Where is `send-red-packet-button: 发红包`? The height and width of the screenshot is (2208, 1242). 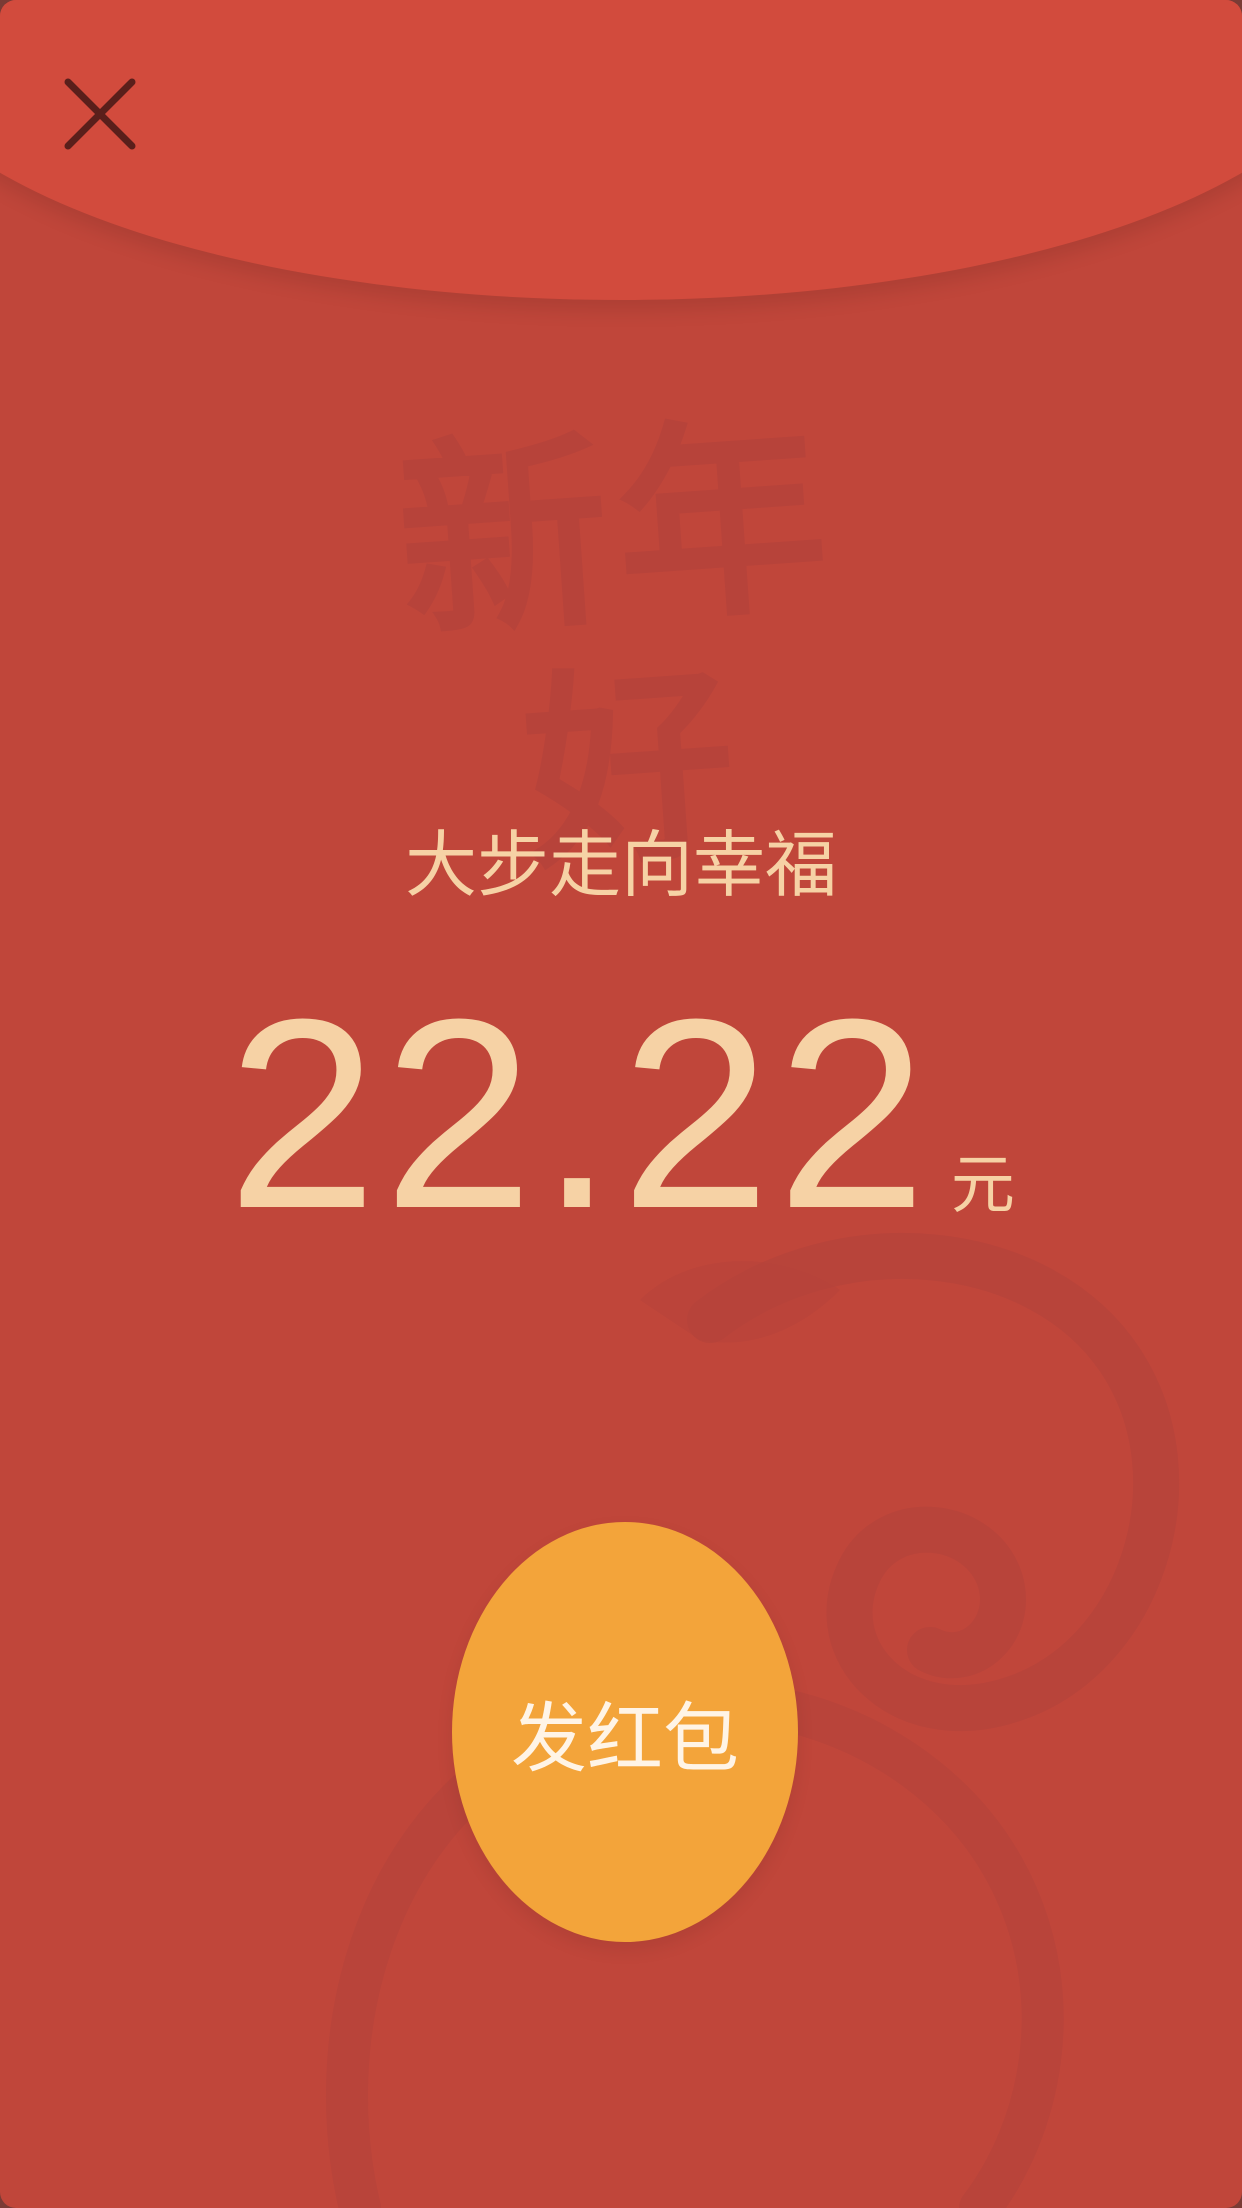
send-red-packet-button: 发红包 is located at coordinates (625, 1732).